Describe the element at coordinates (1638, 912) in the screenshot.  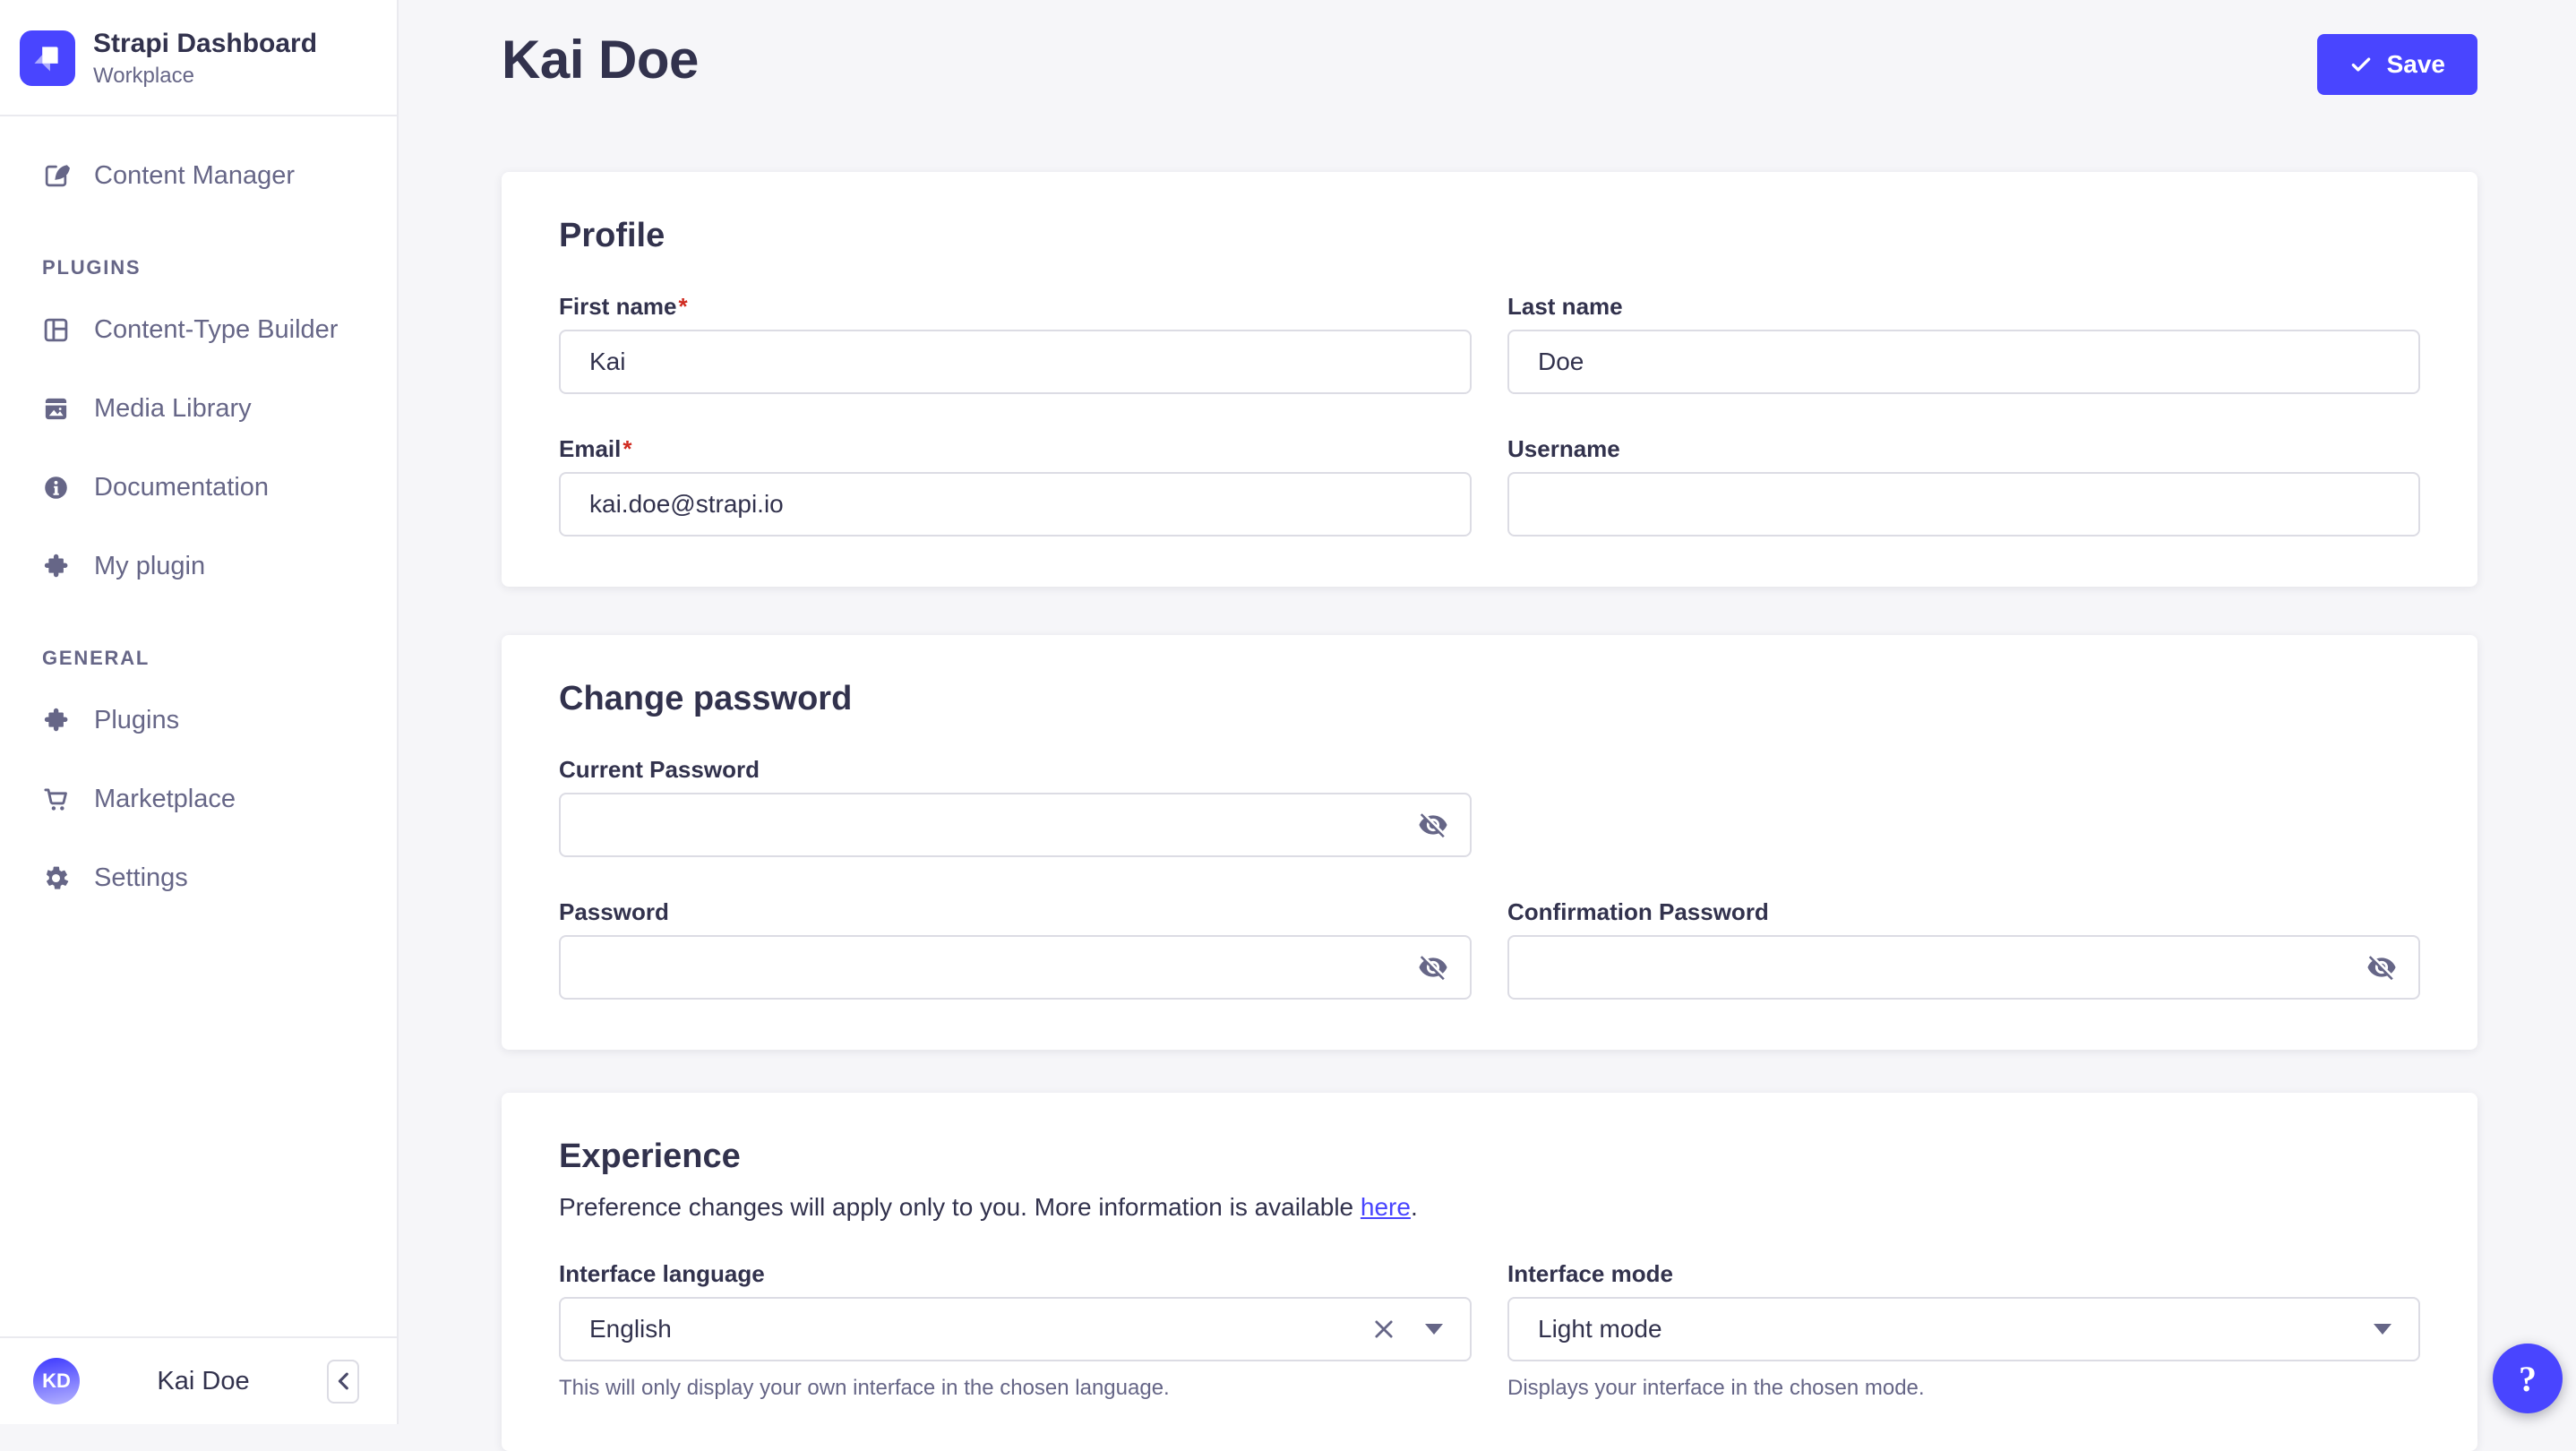
I see `confirmation-password-label: Confirmation Password` at that location.